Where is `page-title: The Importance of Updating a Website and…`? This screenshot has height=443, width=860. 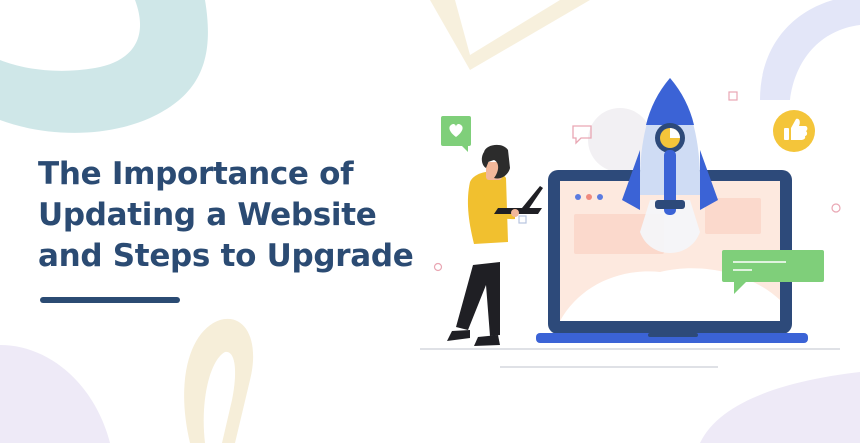
page-title: The Importance of Updating a Website and… is located at coordinates (248, 215).